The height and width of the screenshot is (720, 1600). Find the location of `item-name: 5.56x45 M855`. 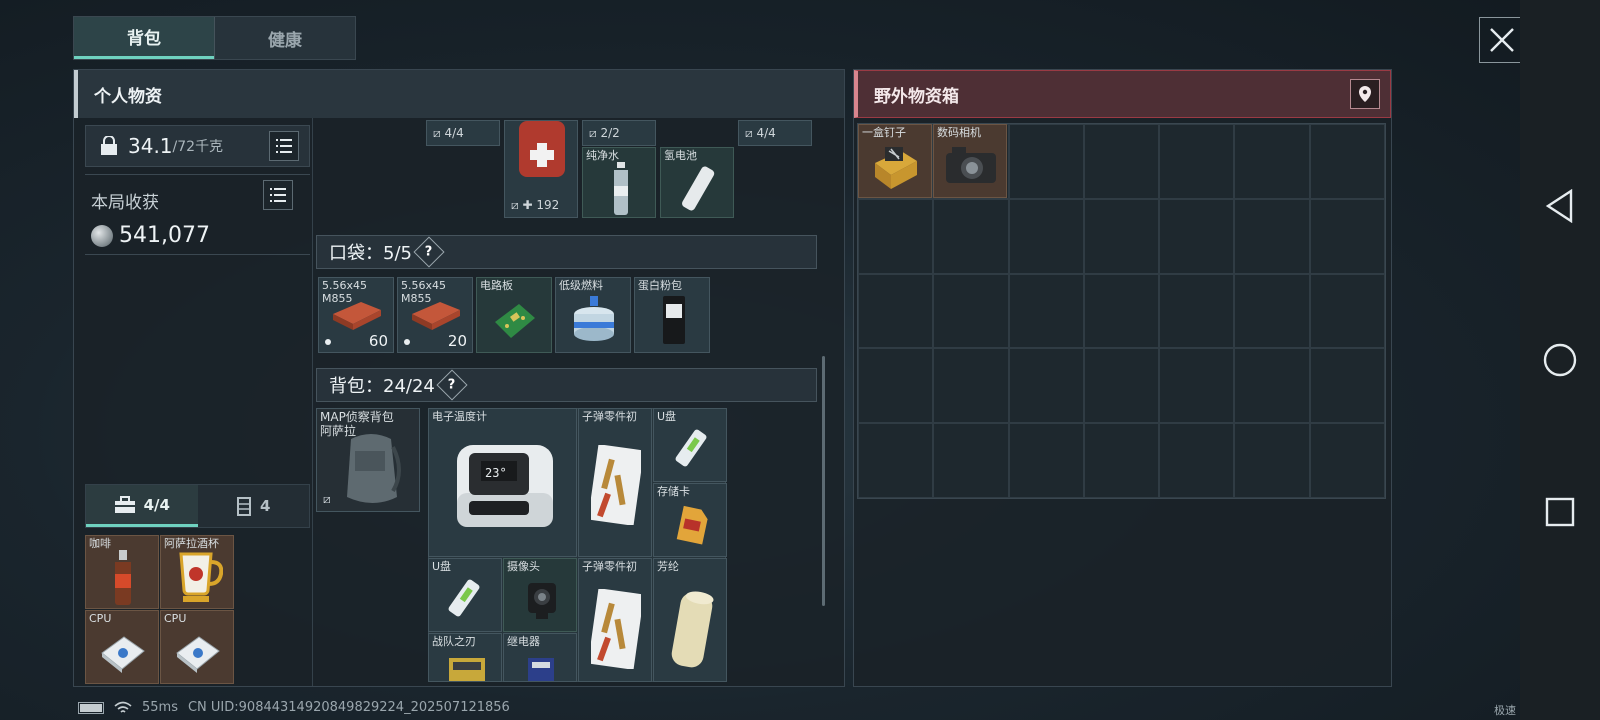

item-name: 5.56x45 M855 is located at coordinates (423, 292).